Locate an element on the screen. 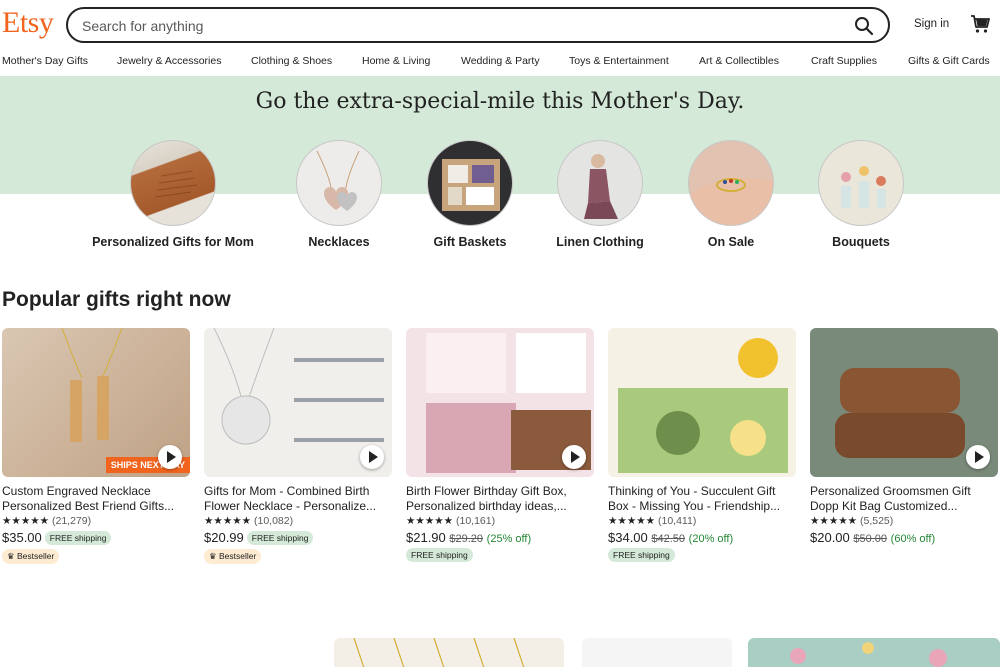  price-row: $20.99 FREE shipping is located at coordinates (259, 537).